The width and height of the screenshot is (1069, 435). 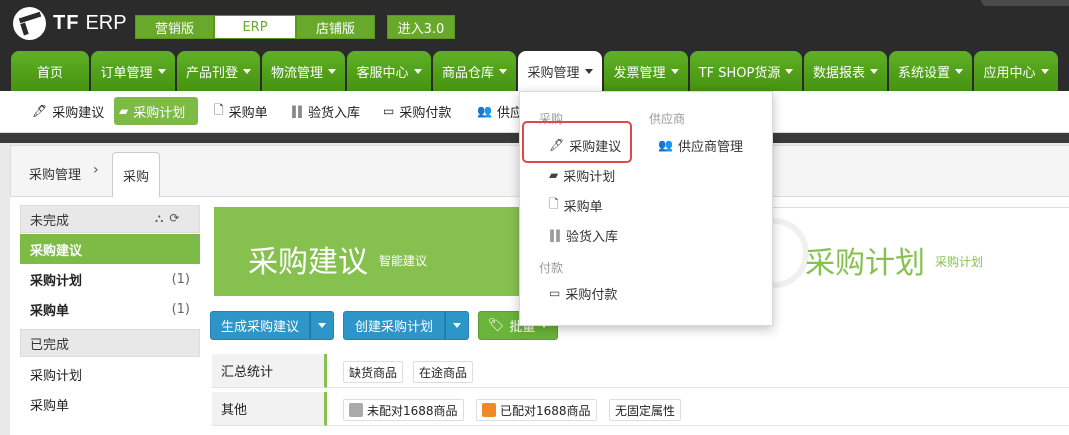 What do you see at coordinates (335, 27) in the screenshot?
I see `edition-store-button: 店铺版` at bounding box center [335, 27].